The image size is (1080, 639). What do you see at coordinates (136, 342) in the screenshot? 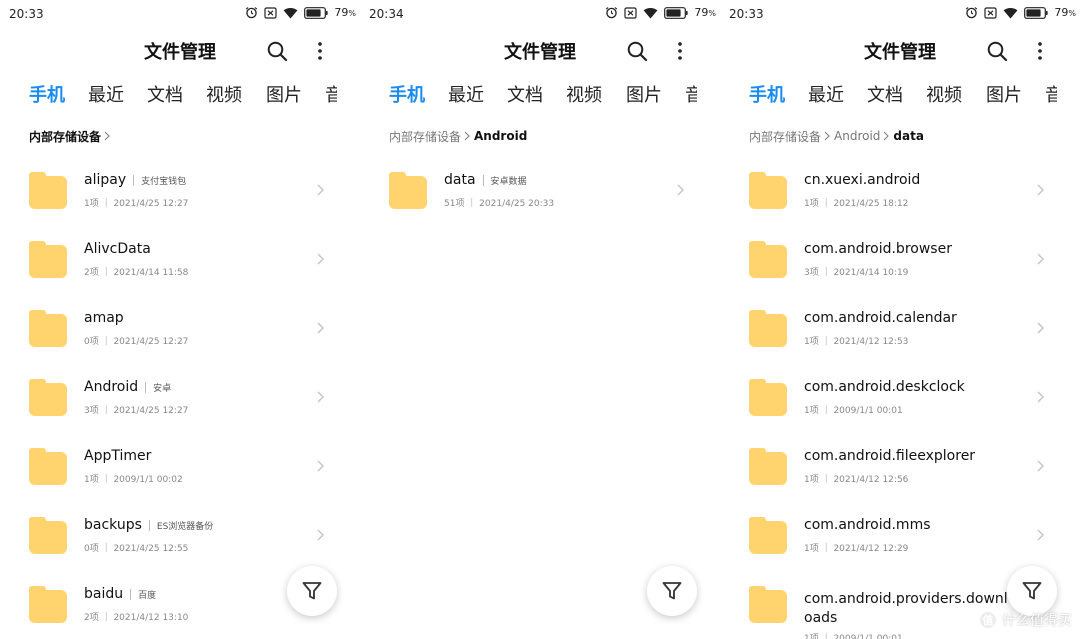
I see `file-meta: 0项 ｜ 2021/4/25 12:27` at bounding box center [136, 342].